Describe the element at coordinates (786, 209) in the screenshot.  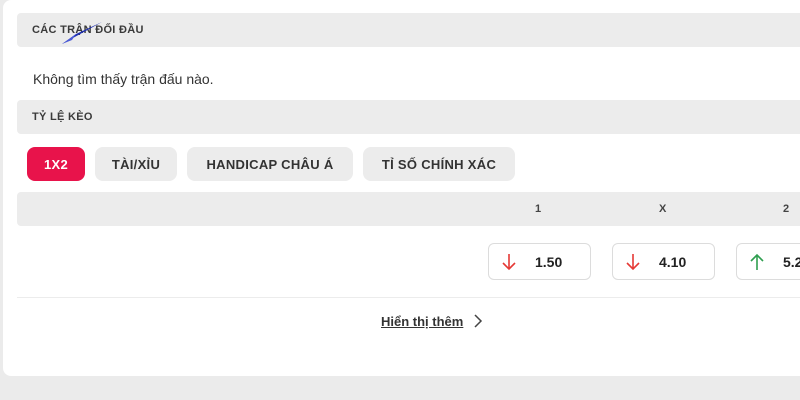
I see `column-label-away: 2` at that location.